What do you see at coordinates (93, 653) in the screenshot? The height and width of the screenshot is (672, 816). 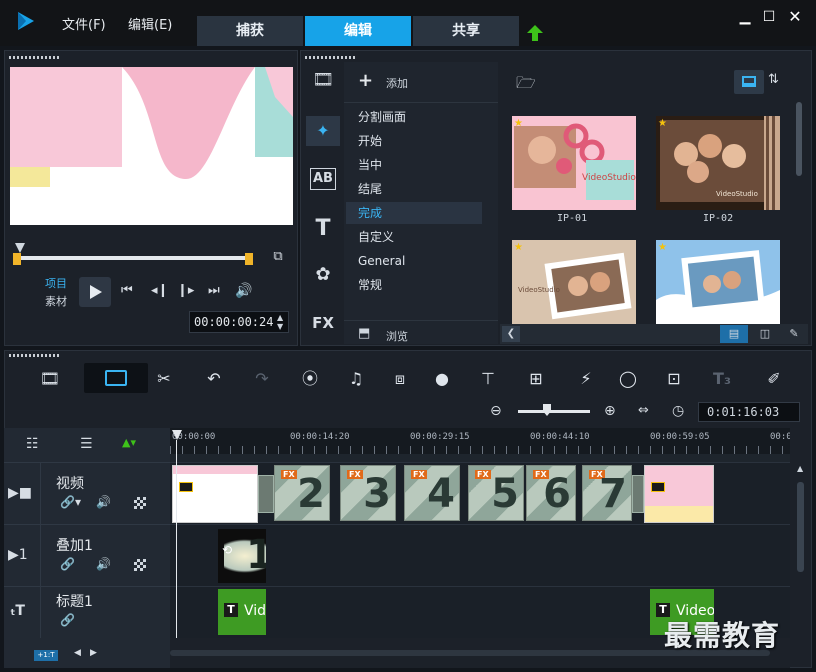 I see `scroll-right-icon: ▶` at bounding box center [93, 653].